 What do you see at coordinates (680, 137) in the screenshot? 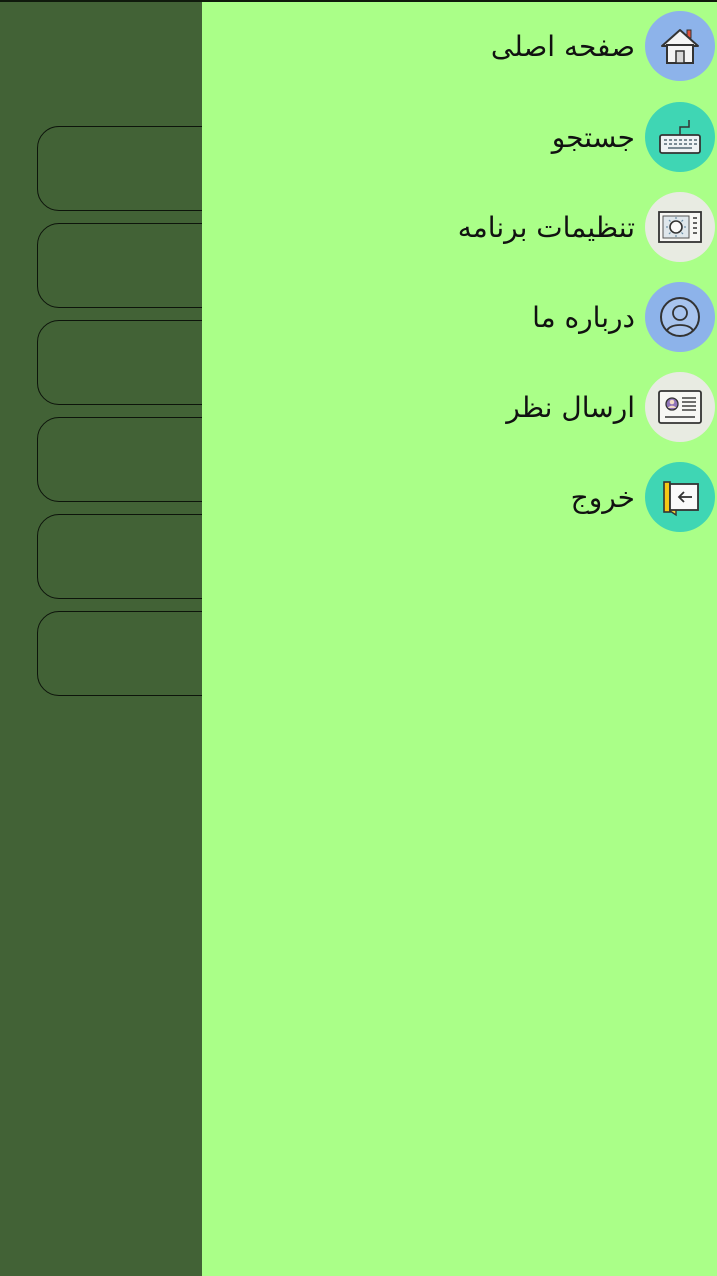
I see `keyboard-icon` at bounding box center [680, 137].